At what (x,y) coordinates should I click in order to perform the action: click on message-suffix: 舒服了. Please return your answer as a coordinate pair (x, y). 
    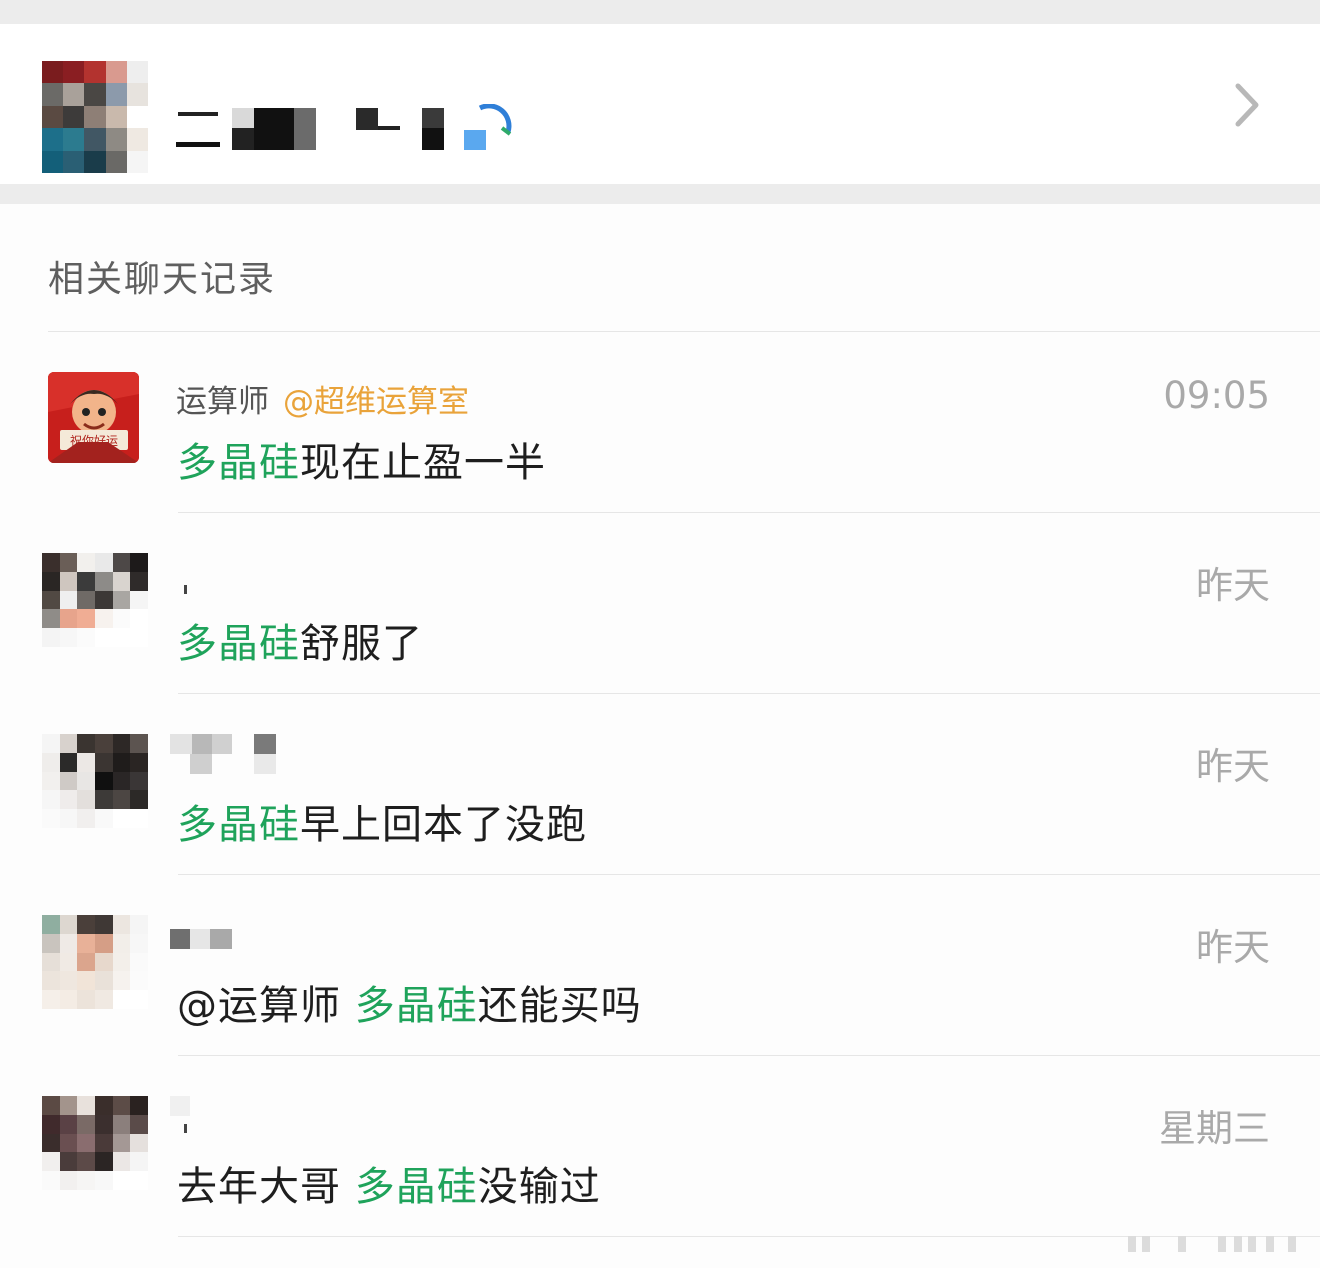
    Looking at the image, I should click on (361, 644).